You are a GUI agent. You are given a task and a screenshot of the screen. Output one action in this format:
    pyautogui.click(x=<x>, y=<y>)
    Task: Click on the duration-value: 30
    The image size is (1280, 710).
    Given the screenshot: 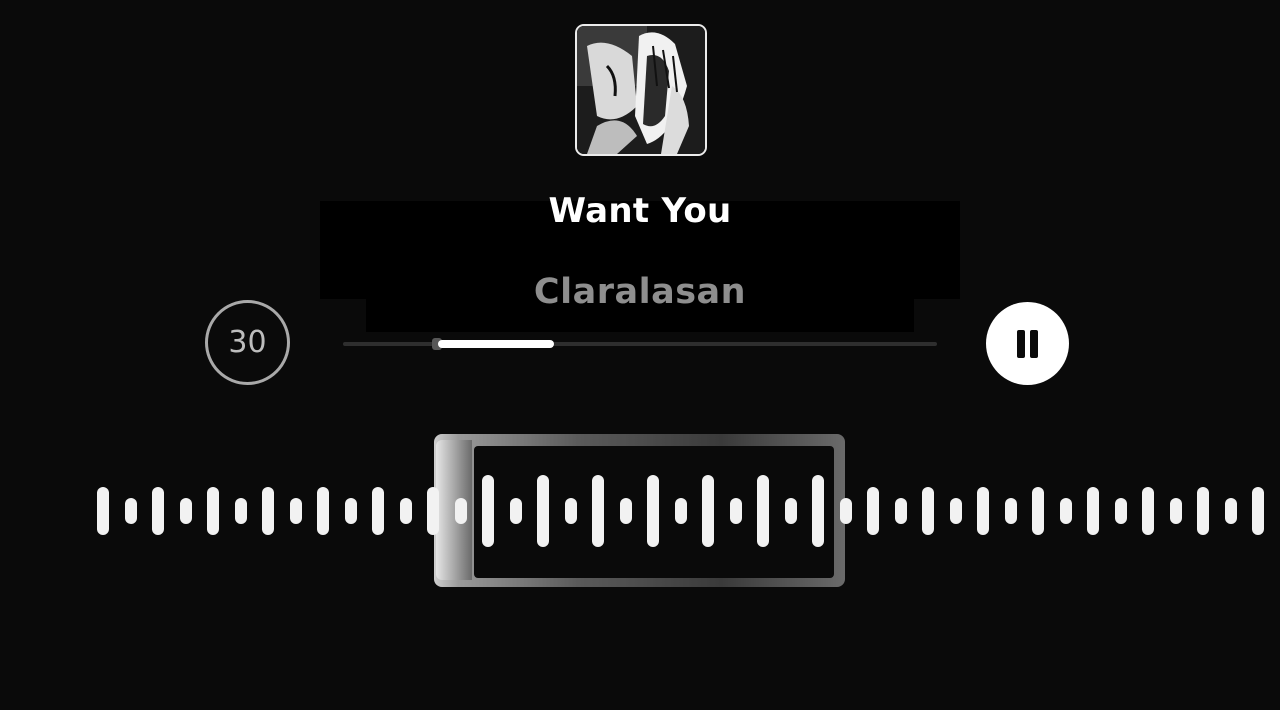 What is the action you would take?
    pyautogui.click(x=247, y=342)
    